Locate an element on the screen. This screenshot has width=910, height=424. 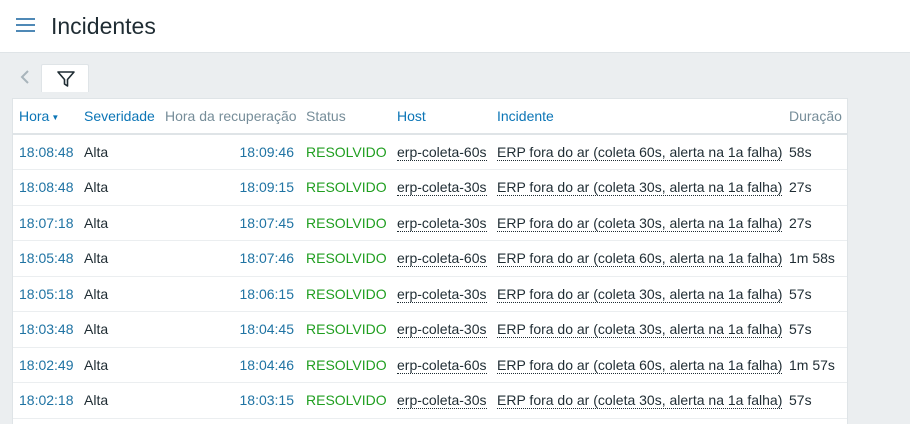
recovery-time-link: 18:09:46 is located at coordinates (229, 152).